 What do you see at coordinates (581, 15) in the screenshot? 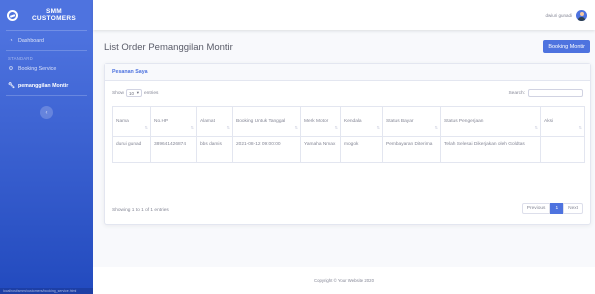
I see `avatar` at bounding box center [581, 15].